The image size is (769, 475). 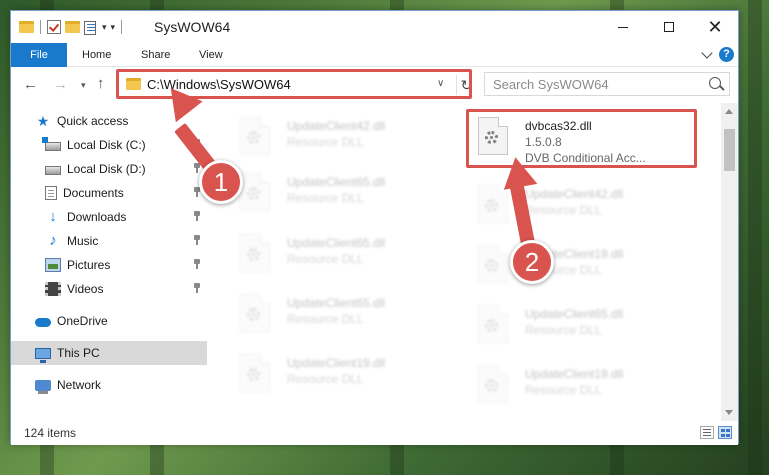 What do you see at coordinates (109, 289) in the screenshot?
I see `sidebar-item-videos: Videos` at bounding box center [109, 289].